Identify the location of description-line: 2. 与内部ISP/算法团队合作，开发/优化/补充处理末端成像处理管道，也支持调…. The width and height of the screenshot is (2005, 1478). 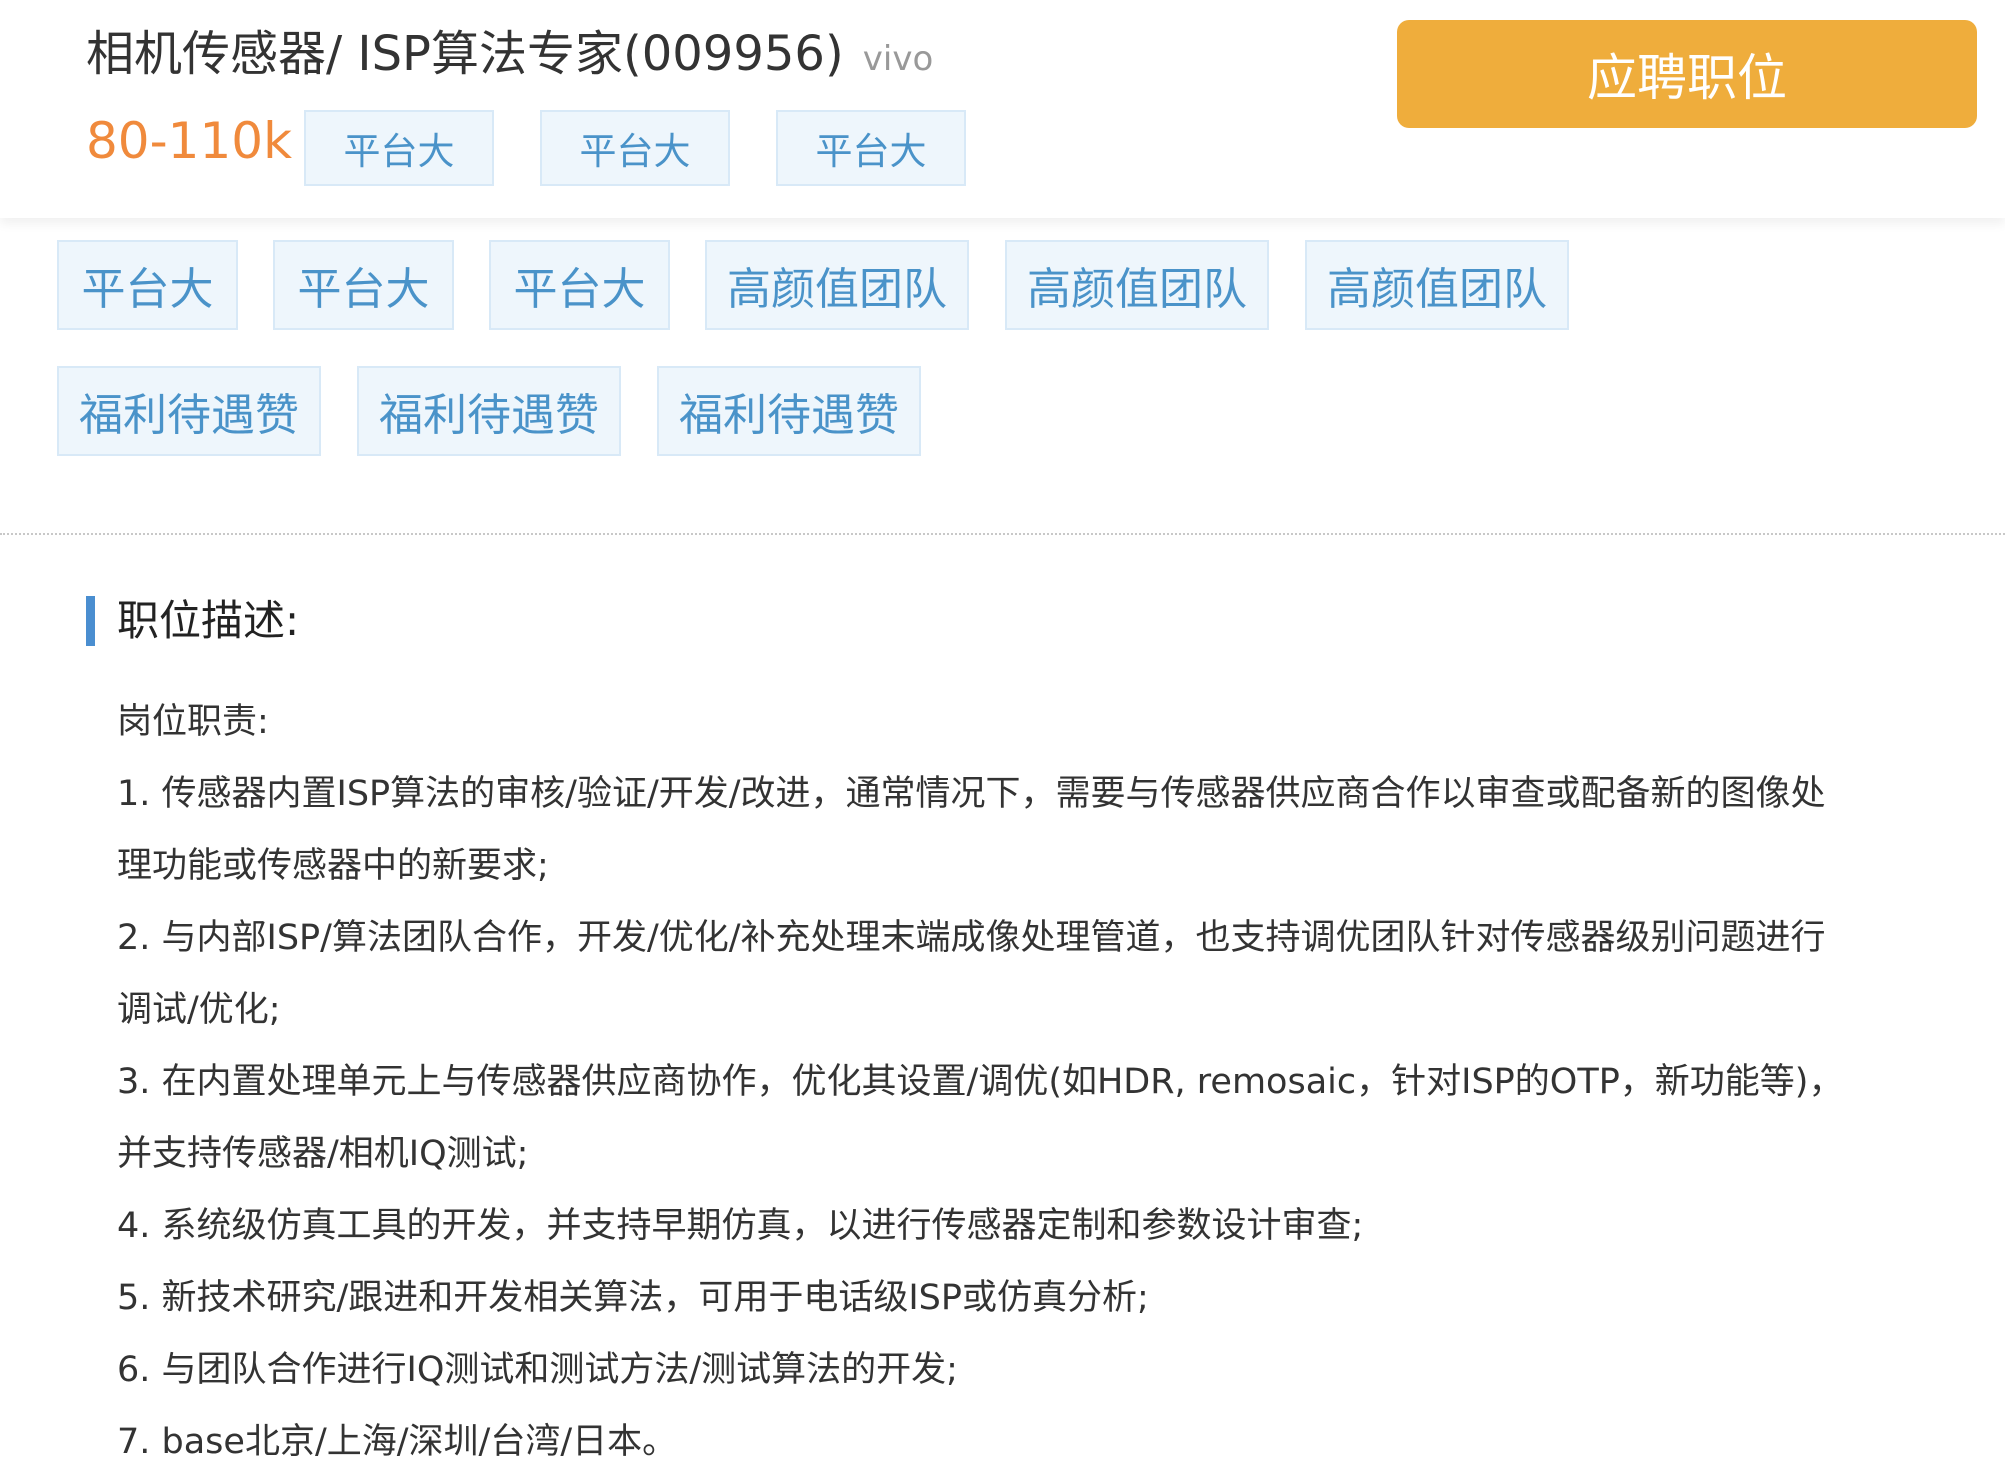
(971, 938).